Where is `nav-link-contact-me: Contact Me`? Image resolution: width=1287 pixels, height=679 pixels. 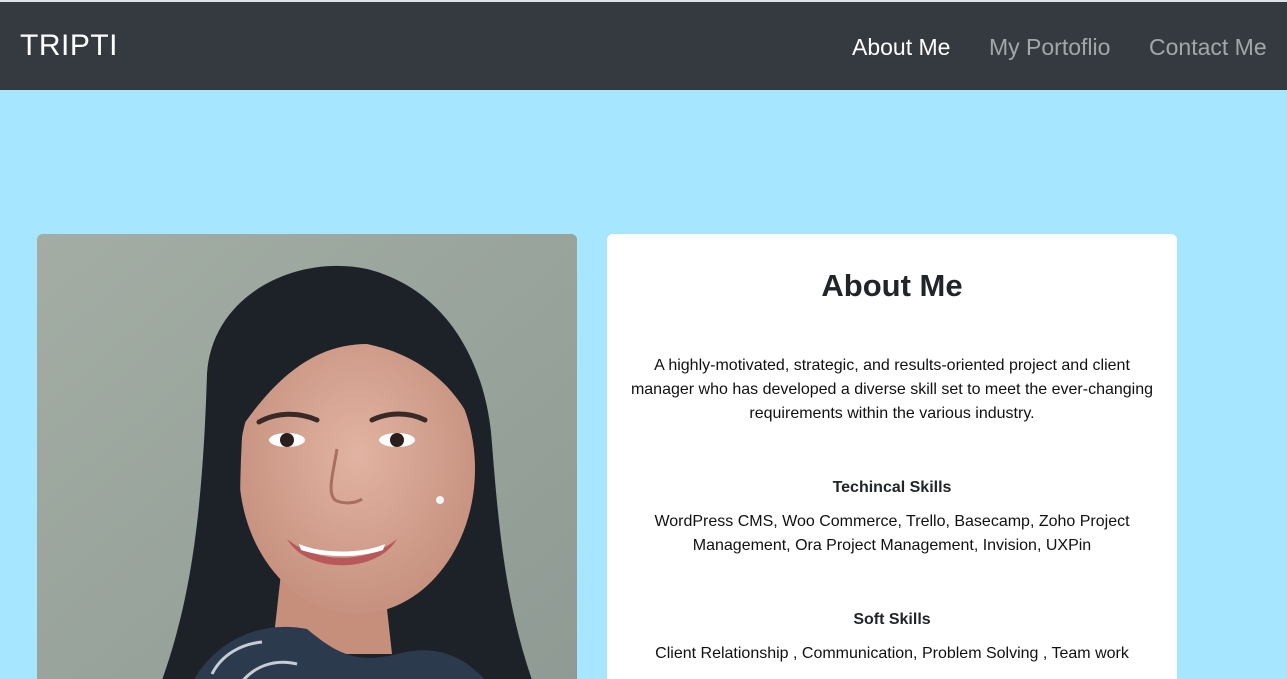
nav-link-contact-me: Contact Me is located at coordinates (1208, 47).